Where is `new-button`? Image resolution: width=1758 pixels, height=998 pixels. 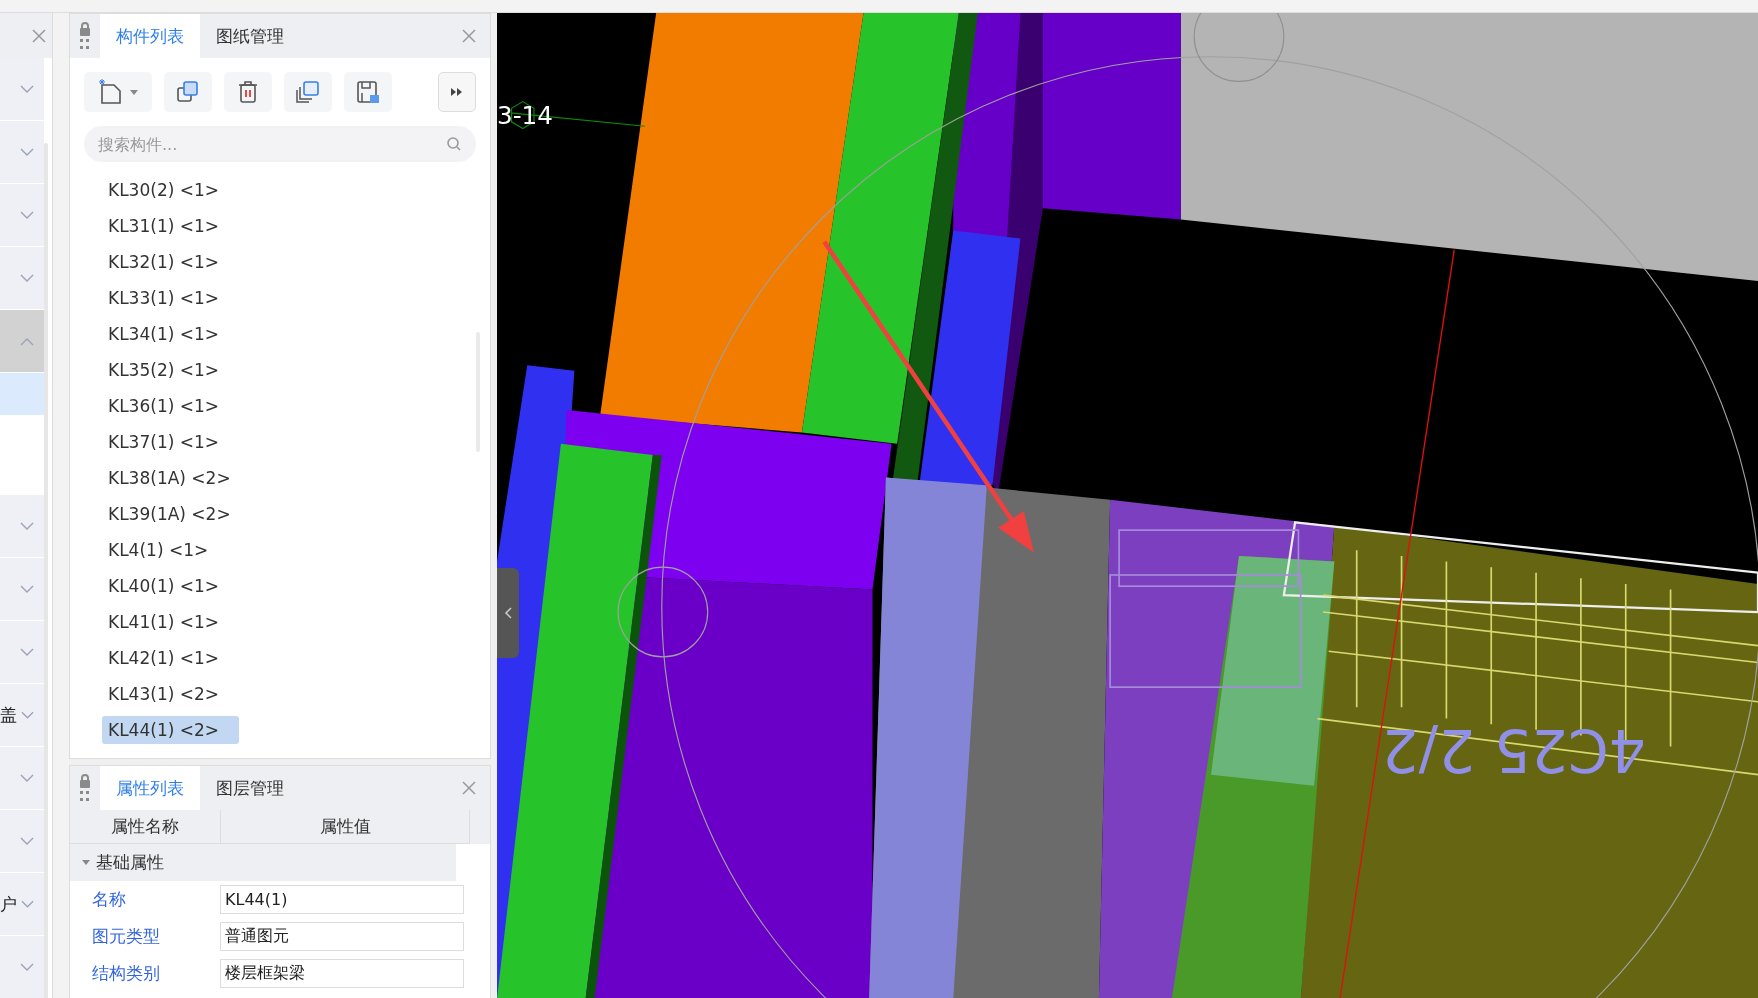 new-button is located at coordinates (118, 92).